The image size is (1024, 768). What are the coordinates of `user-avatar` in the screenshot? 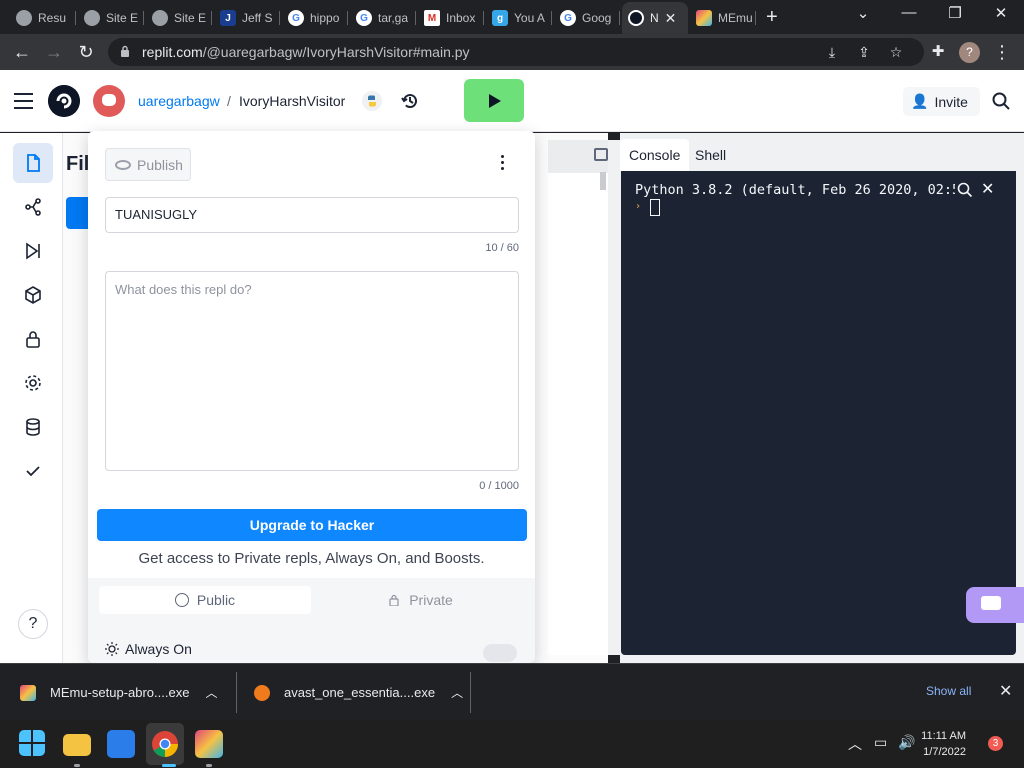 It's located at (109, 101).